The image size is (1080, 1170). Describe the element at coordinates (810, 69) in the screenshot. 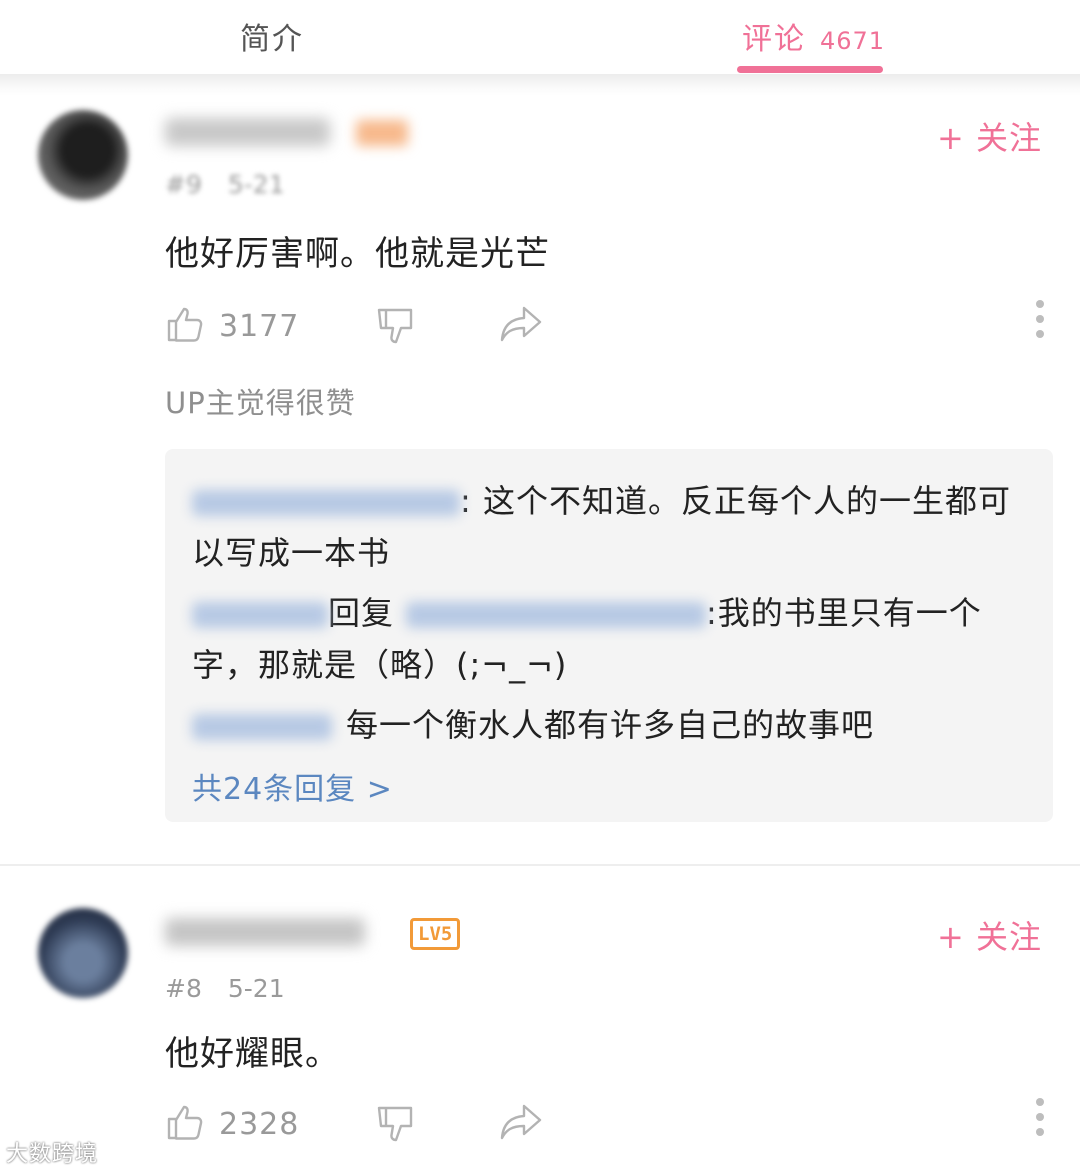

I see `active-tab-indicator` at that location.